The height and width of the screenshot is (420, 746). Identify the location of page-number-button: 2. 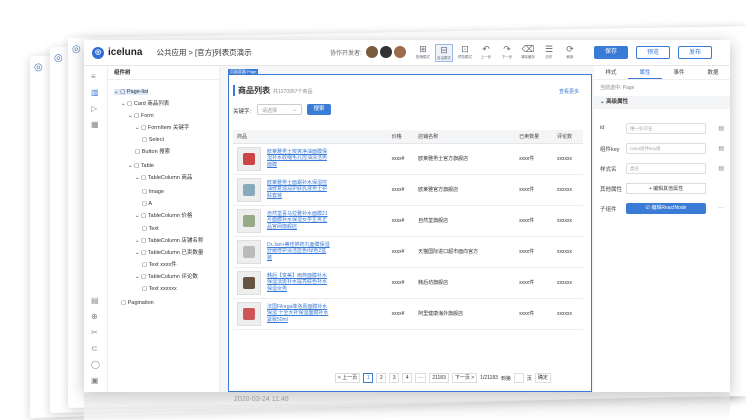
(381, 378).